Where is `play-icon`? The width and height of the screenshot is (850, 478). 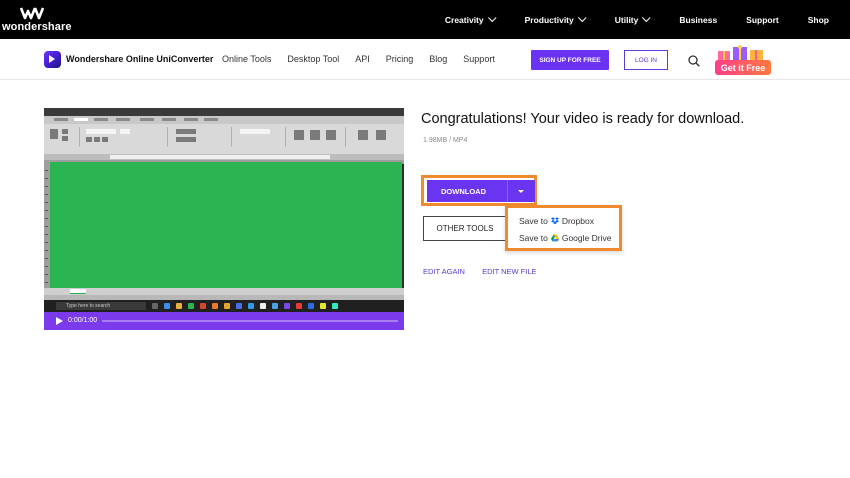
play-icon is located at coordinates (59, 321).